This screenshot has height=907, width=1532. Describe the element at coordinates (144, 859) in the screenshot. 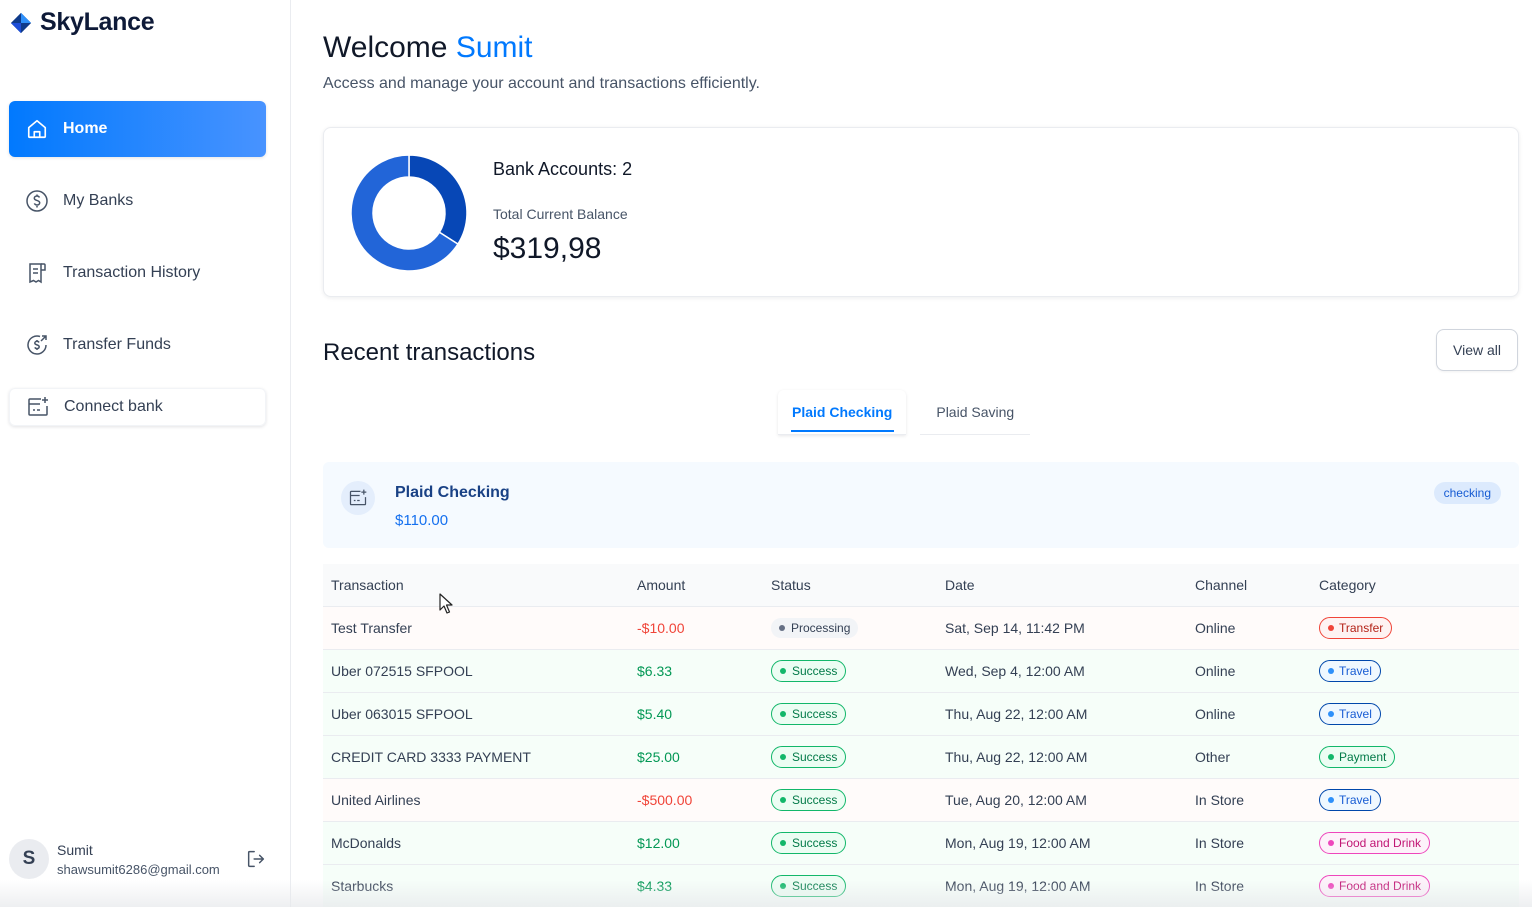

I see `user-profile: S Sumit shawsumit6286@gmail.com` at that location.